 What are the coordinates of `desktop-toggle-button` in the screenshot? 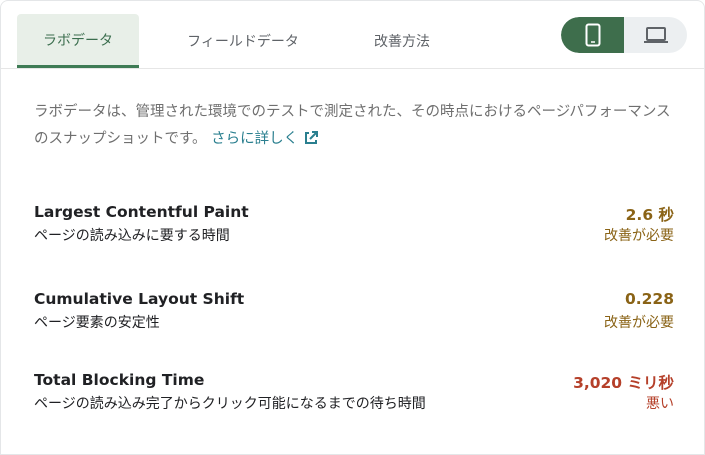 It's located at (655, 35).